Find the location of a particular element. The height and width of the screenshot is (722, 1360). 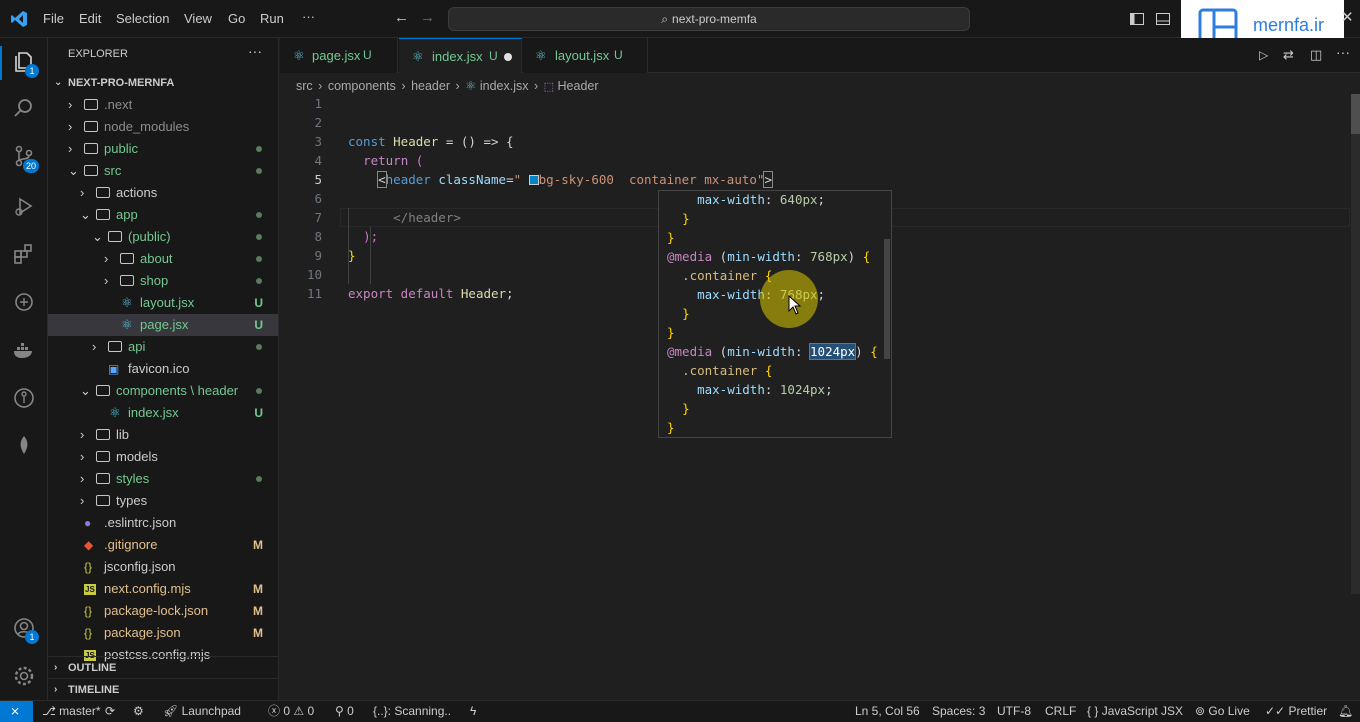

outline-section: › OUTLINE is located at coordinates (163, 667).